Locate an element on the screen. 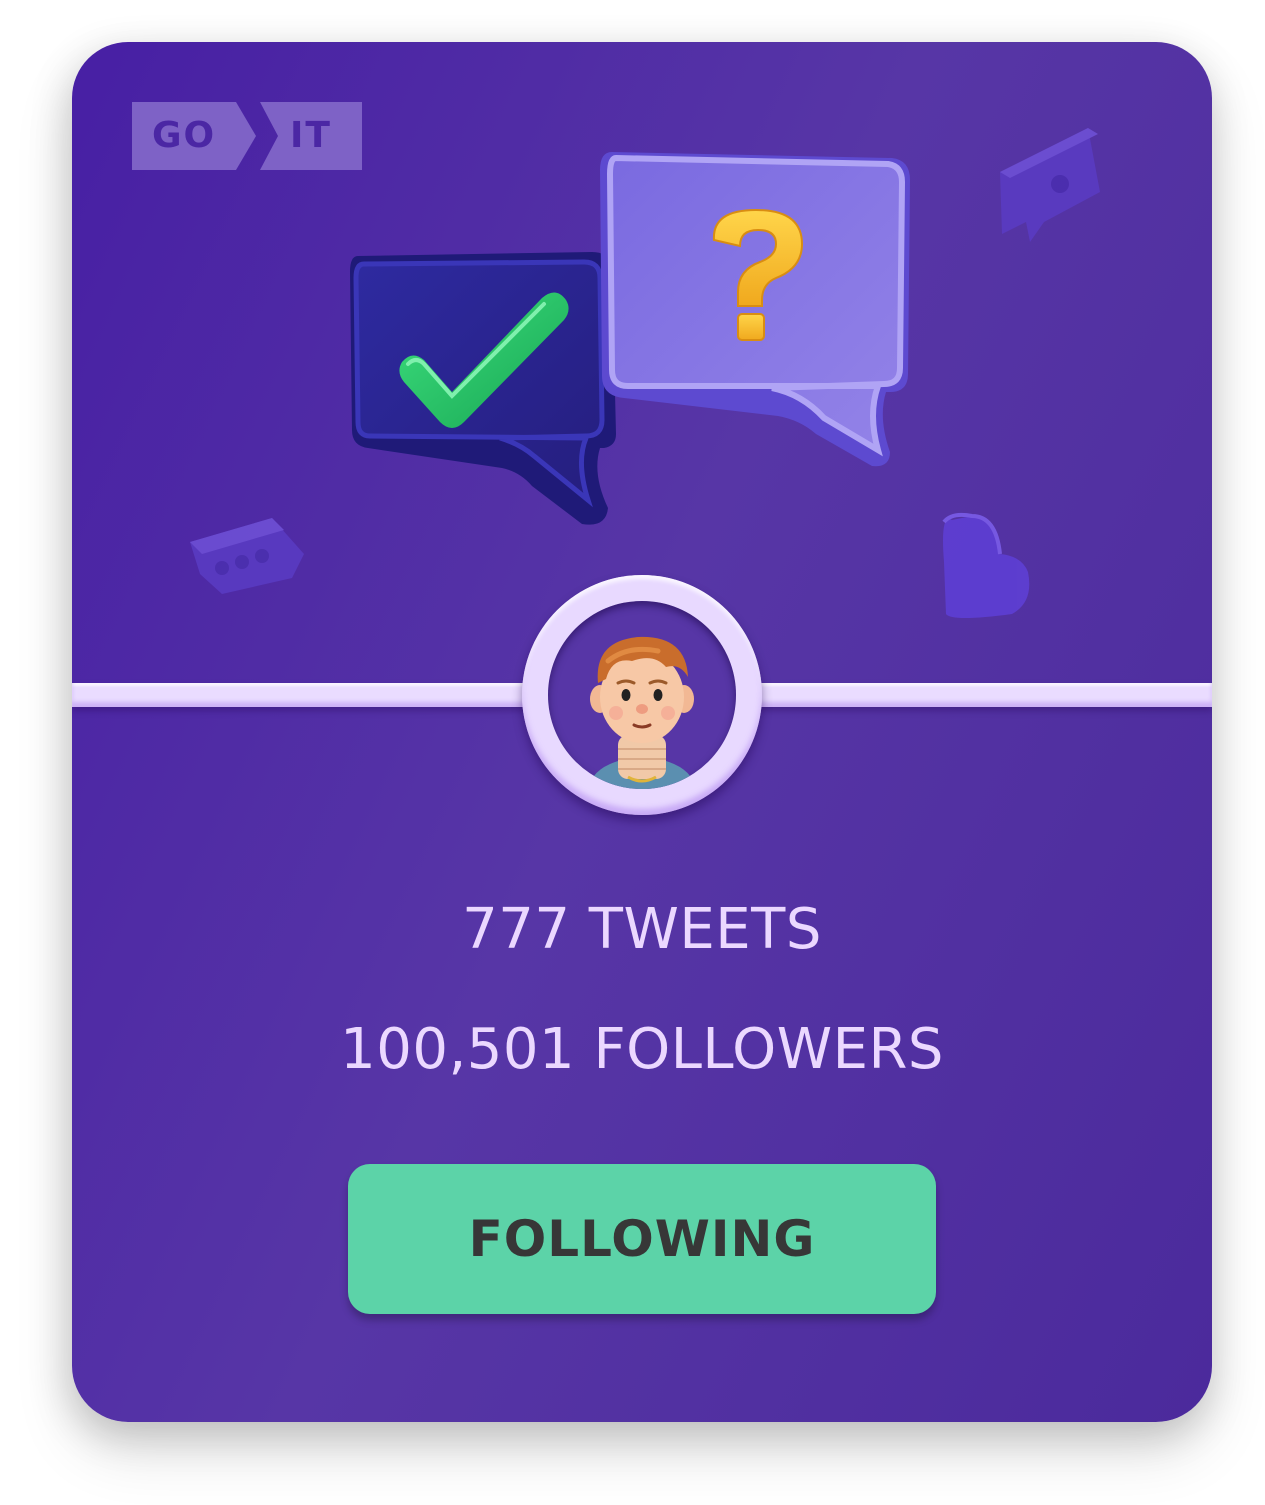 This screenshot has height=1505, width=1265. following-button: FOLLOWING is located at coordinates (642, 1239).